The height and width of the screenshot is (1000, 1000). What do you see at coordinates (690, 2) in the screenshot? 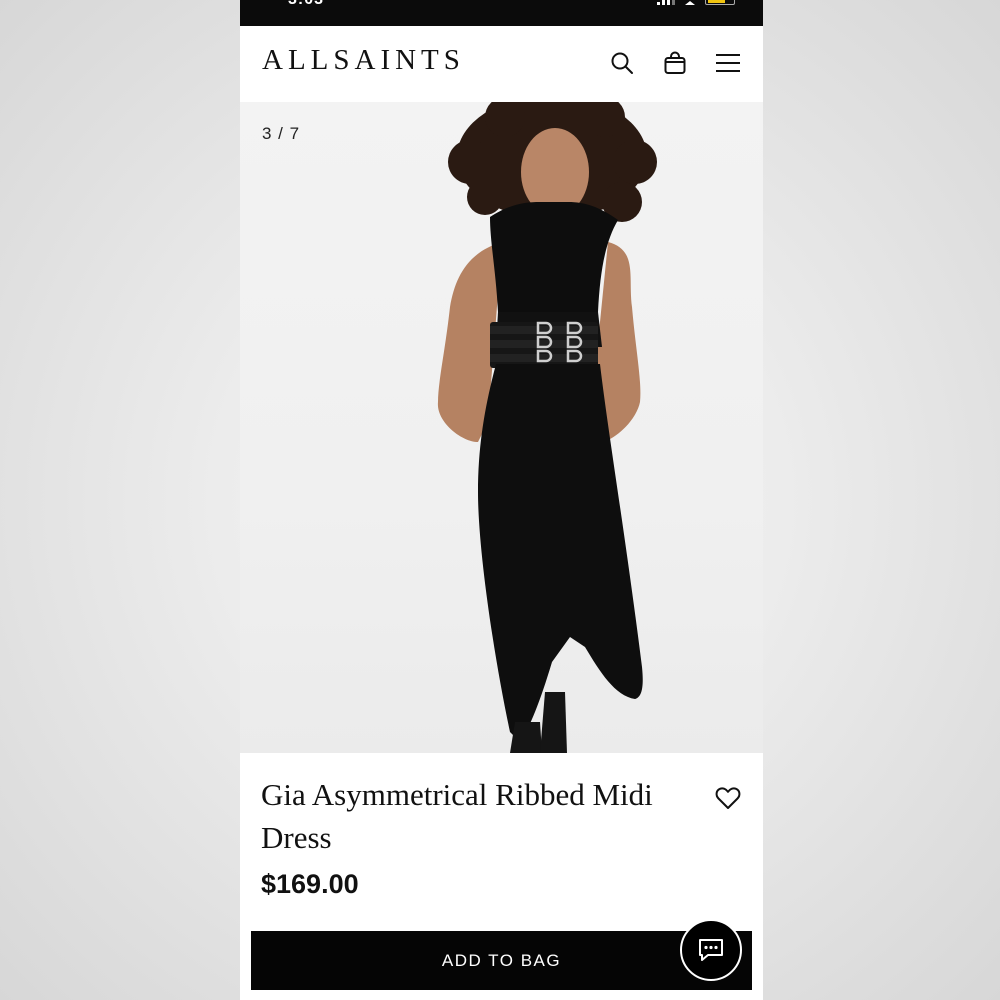
I see `wifi-icon` at bounding box center [690, 2].